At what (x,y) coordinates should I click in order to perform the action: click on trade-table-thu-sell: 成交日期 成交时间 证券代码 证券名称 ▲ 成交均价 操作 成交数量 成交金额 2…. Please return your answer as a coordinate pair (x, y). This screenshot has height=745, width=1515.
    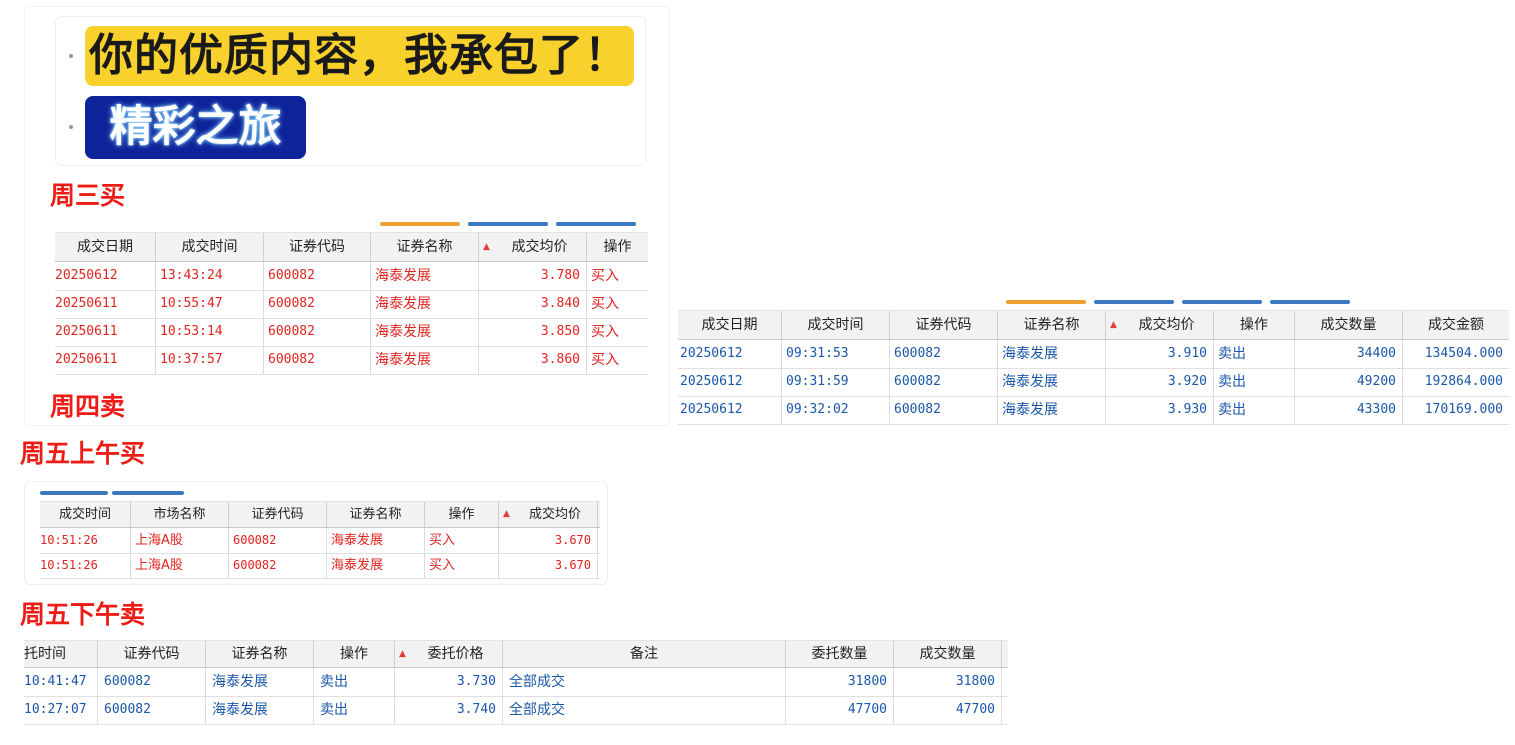
    Looking at the image, I should click on (1093, 367).